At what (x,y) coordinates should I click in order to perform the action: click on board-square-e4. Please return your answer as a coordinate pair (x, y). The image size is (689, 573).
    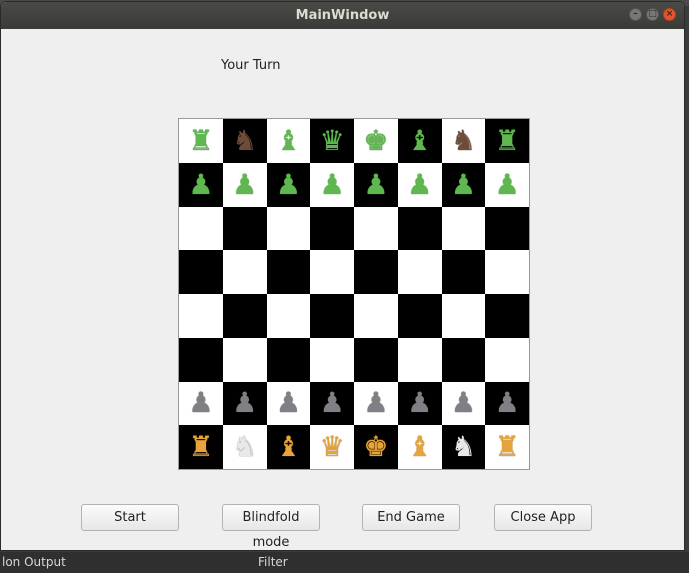
    Looking at the image, I should click on (376, 316).